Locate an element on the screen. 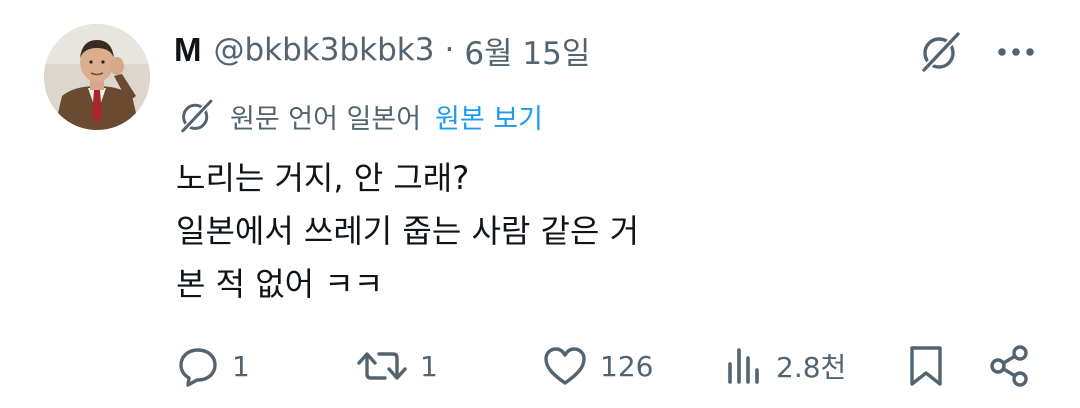 This screenshot has width=1080, height=408. avatar is located at coordinates (97, 77).